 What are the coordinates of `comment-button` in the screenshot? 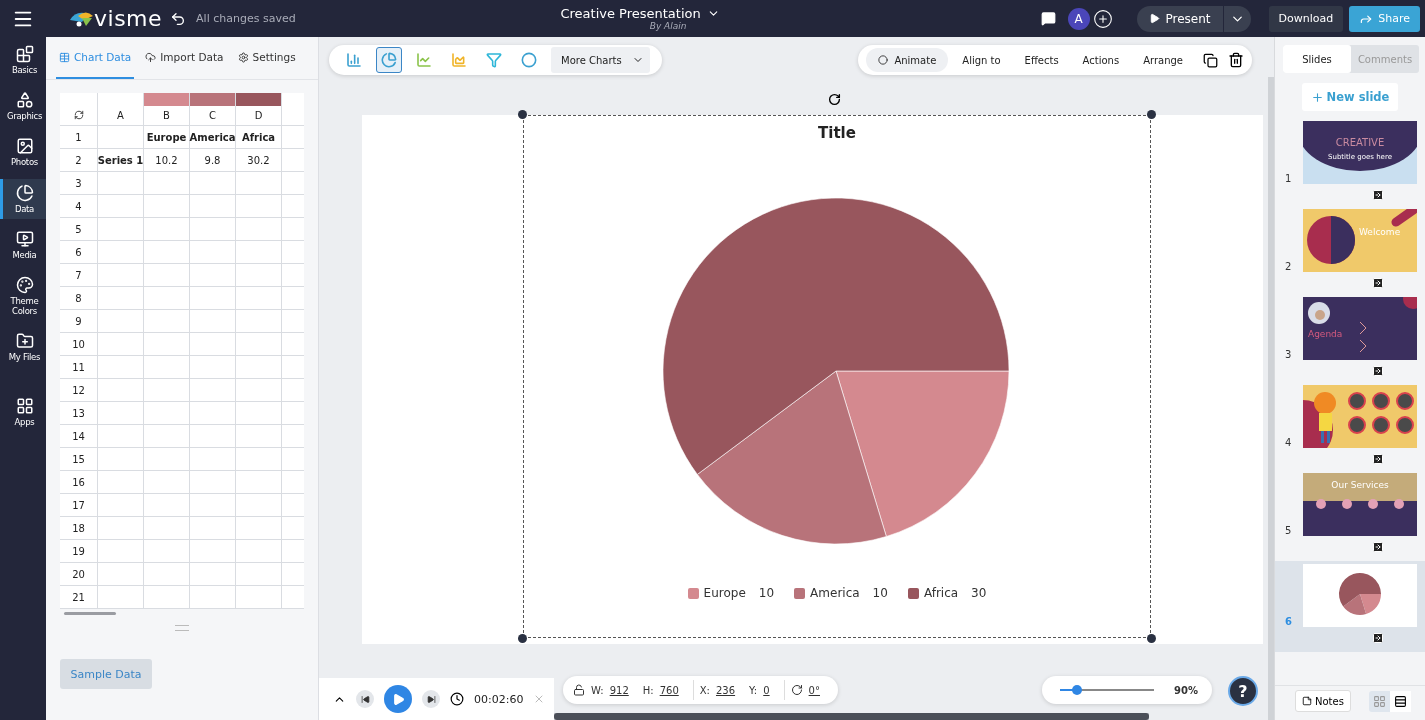 It's located at (1048, 18).